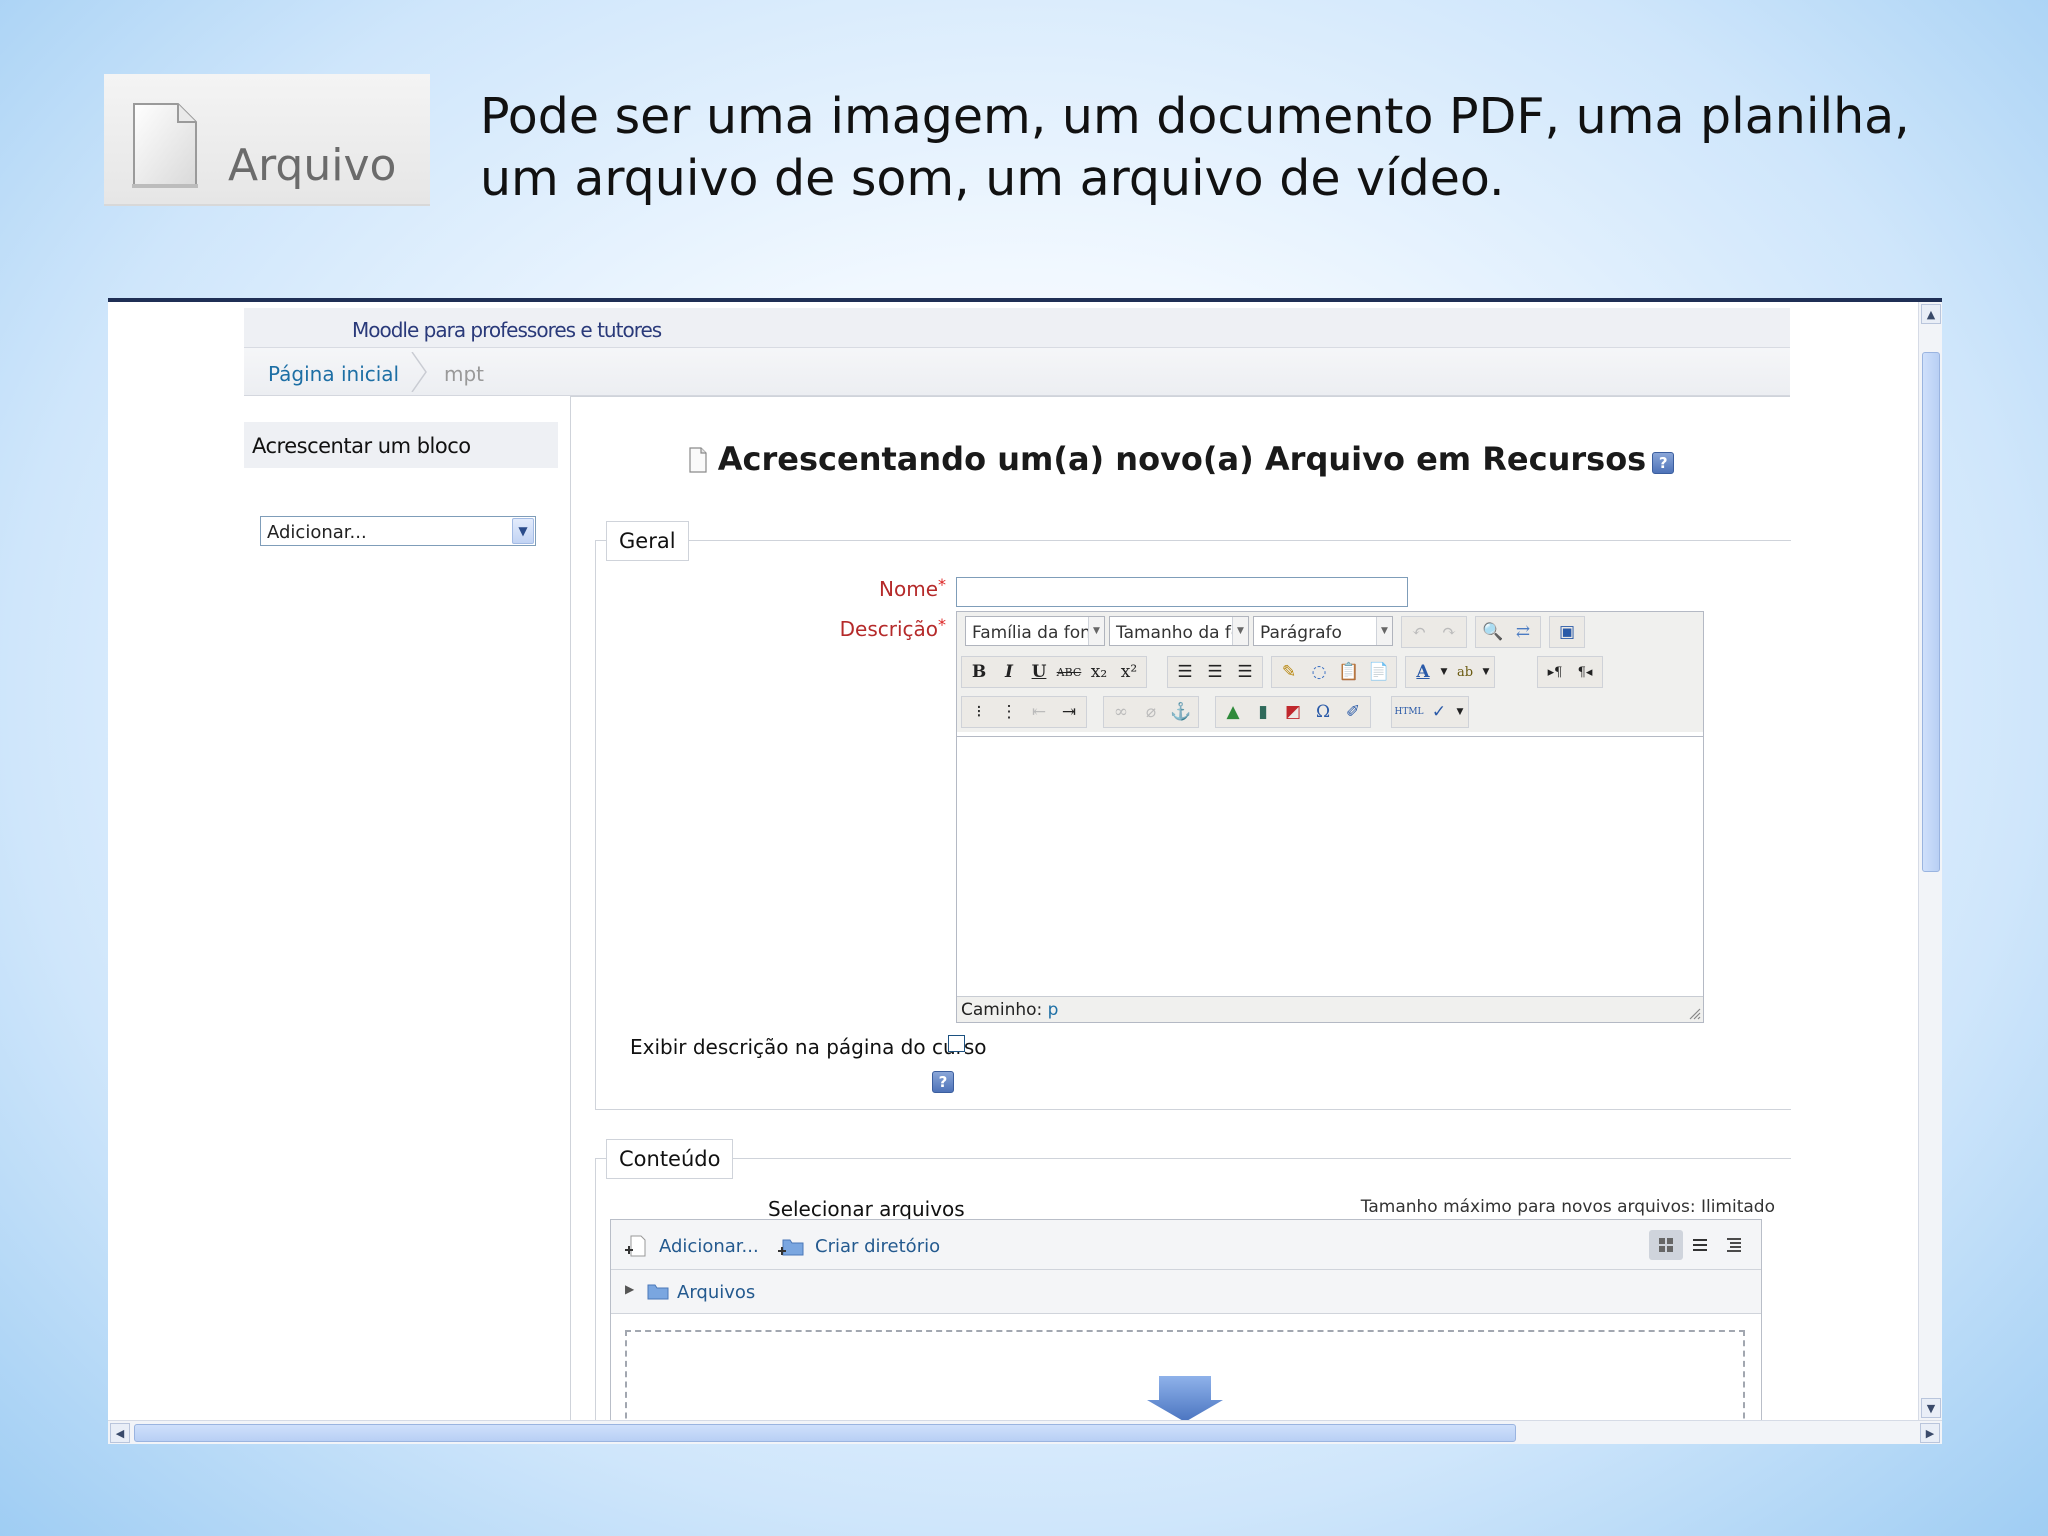 The image size is (2048, 1536). Describe the element at coordinates (1180, 396) in the screenshot. I see `content-divider` at that location.